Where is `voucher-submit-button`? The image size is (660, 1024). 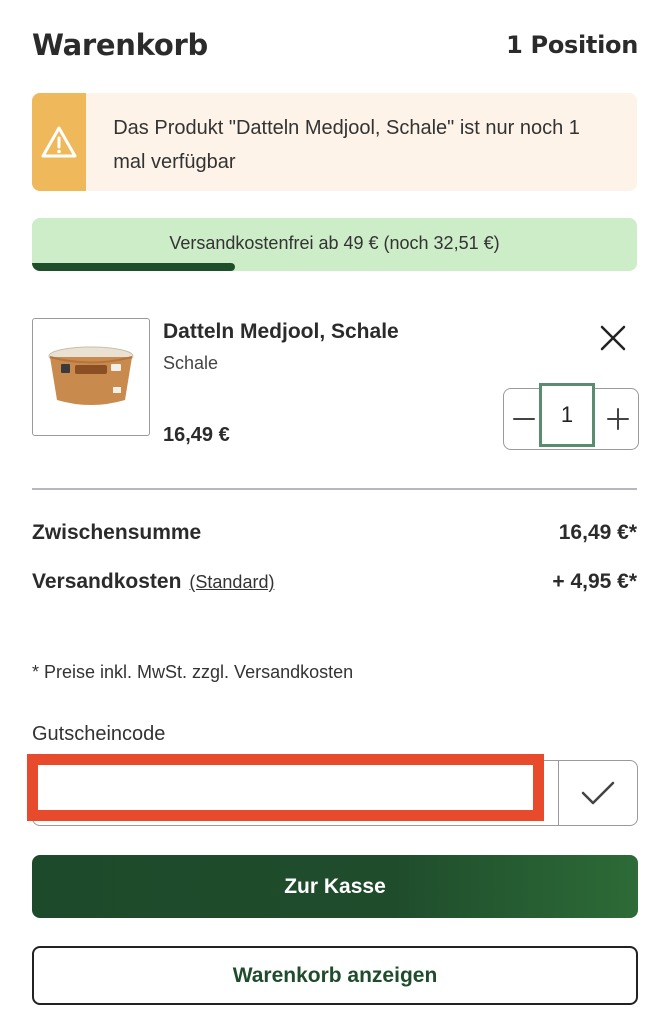 voucher-submit-button is located at coordinates (598, 793).